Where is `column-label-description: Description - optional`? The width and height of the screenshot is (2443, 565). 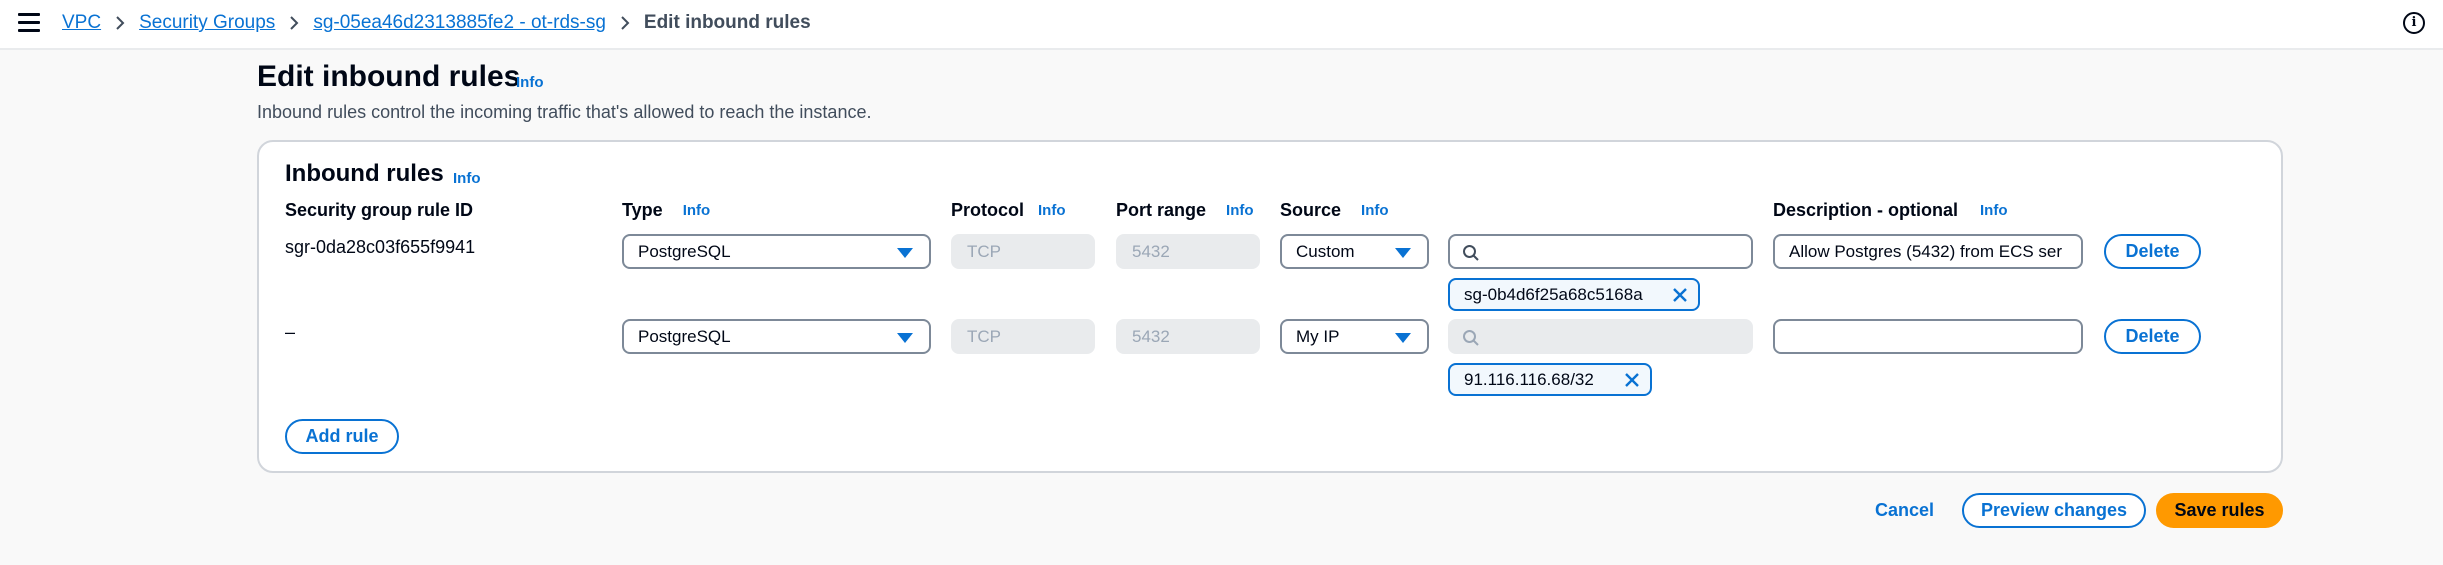 column-label-description: Description - optional is located at coordinates (1866, 210).